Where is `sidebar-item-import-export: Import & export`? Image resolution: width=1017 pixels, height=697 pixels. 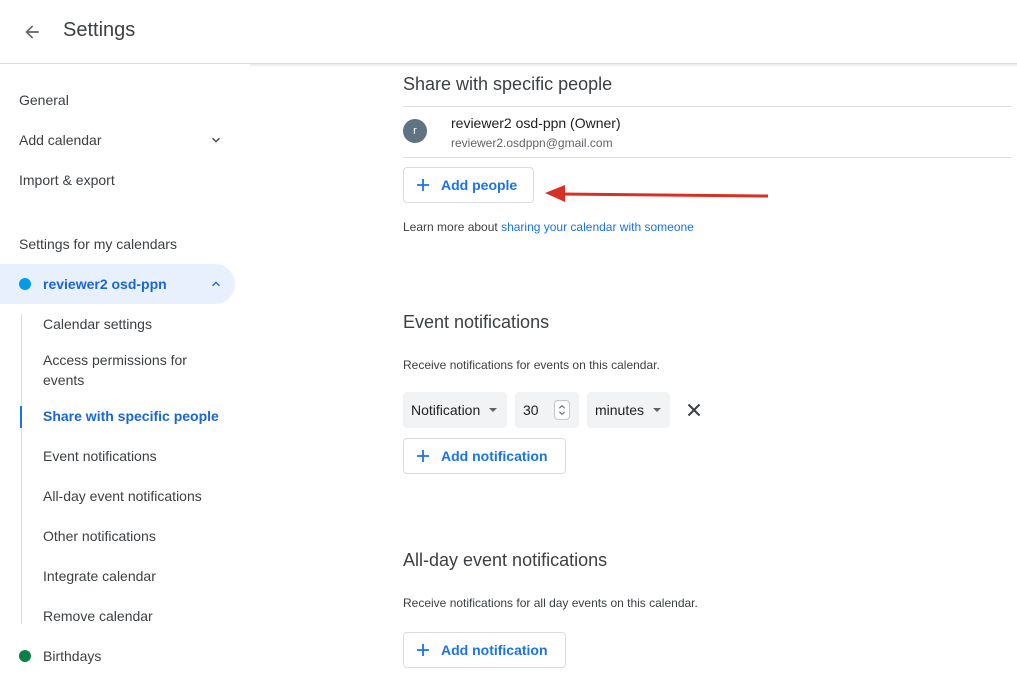
sidebar-item-import-export: Import & export is located at coordinates (67, 180).